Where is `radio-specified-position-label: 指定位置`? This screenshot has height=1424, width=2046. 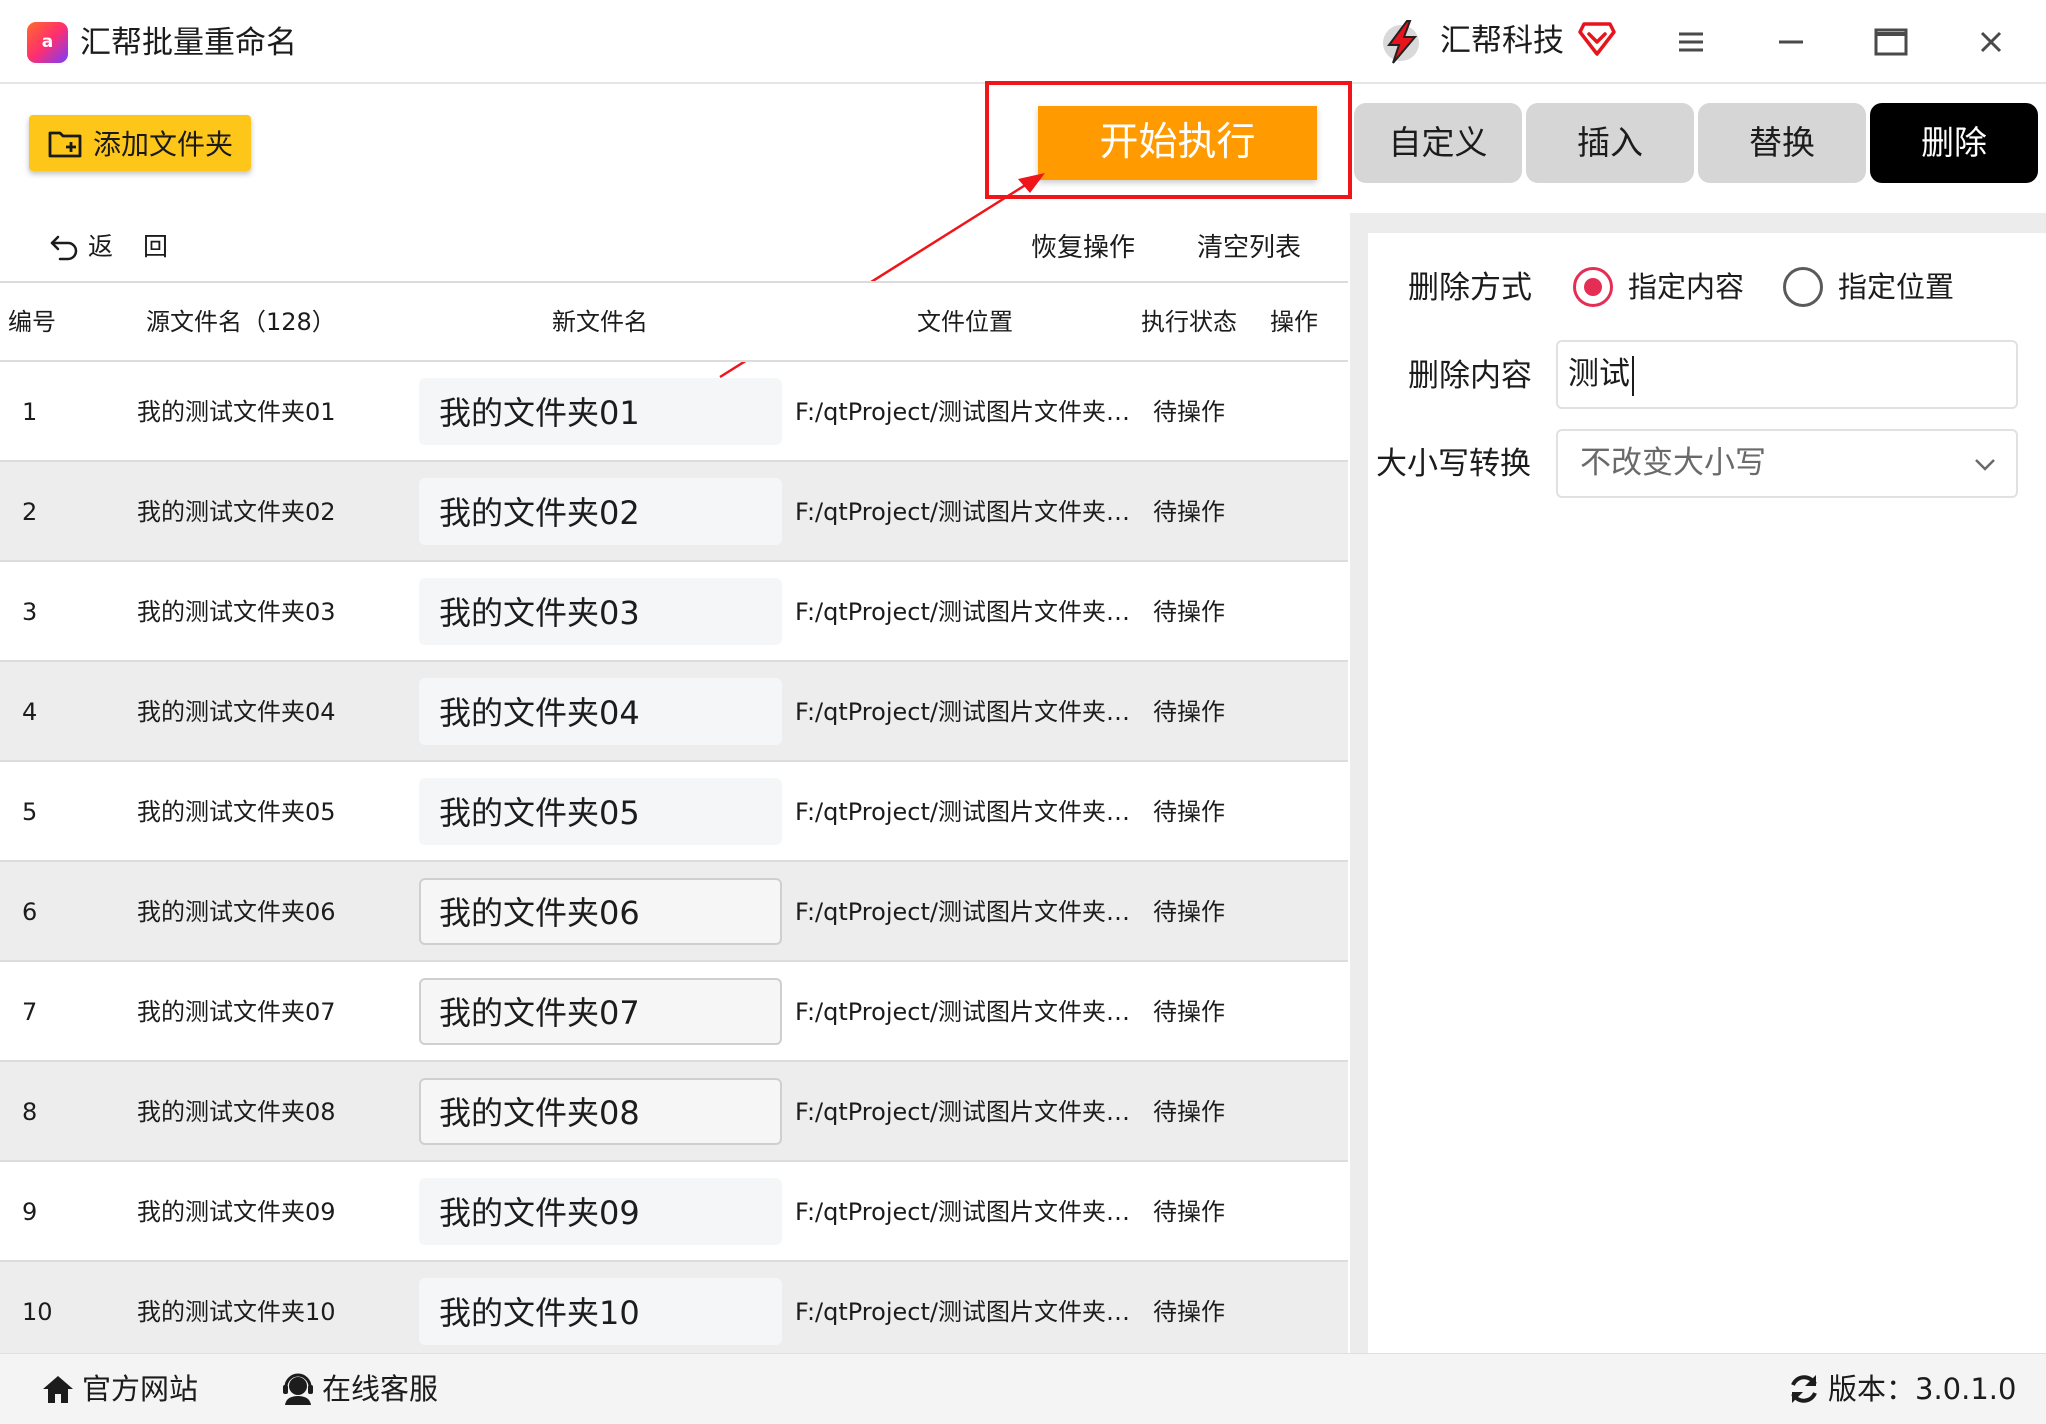 radio-specified-position-label: 指定位置 is located at coordinates (1896, 287).